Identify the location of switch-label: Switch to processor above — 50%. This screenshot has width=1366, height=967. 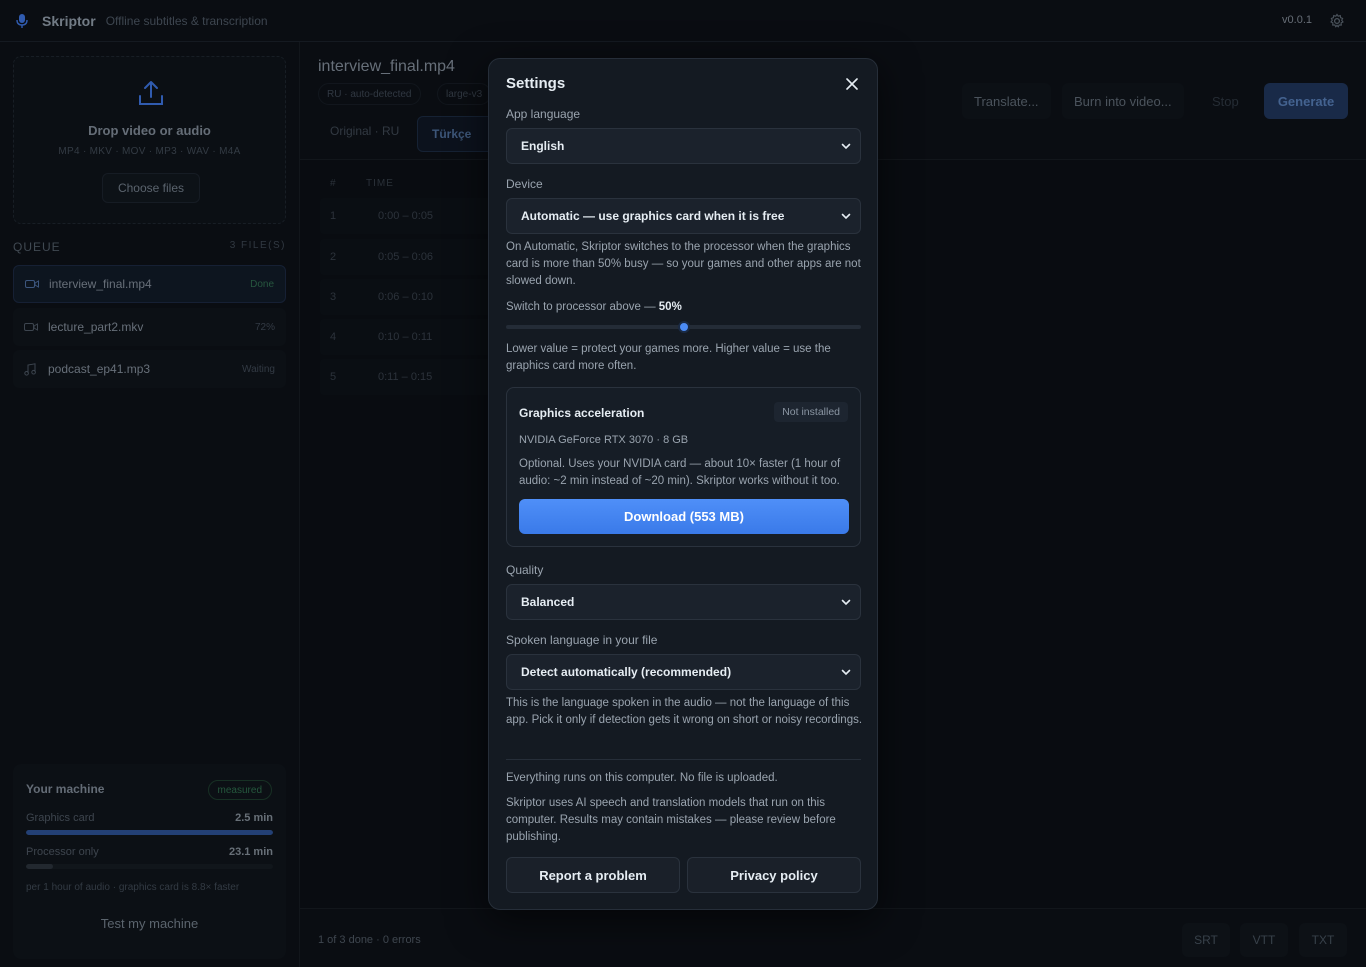
(594, 307).